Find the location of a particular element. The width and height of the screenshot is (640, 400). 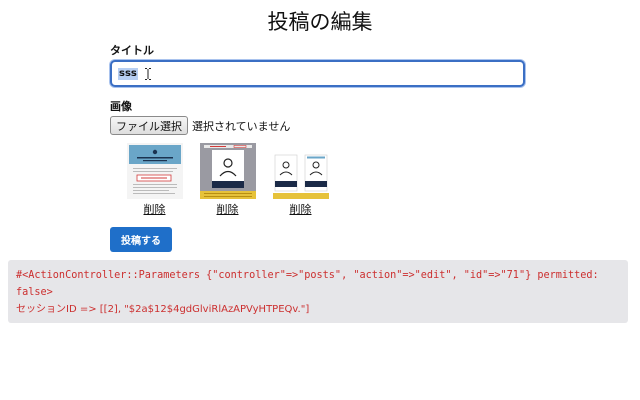

page-title: 投稿の編集 is located at coordinates (320, 22).